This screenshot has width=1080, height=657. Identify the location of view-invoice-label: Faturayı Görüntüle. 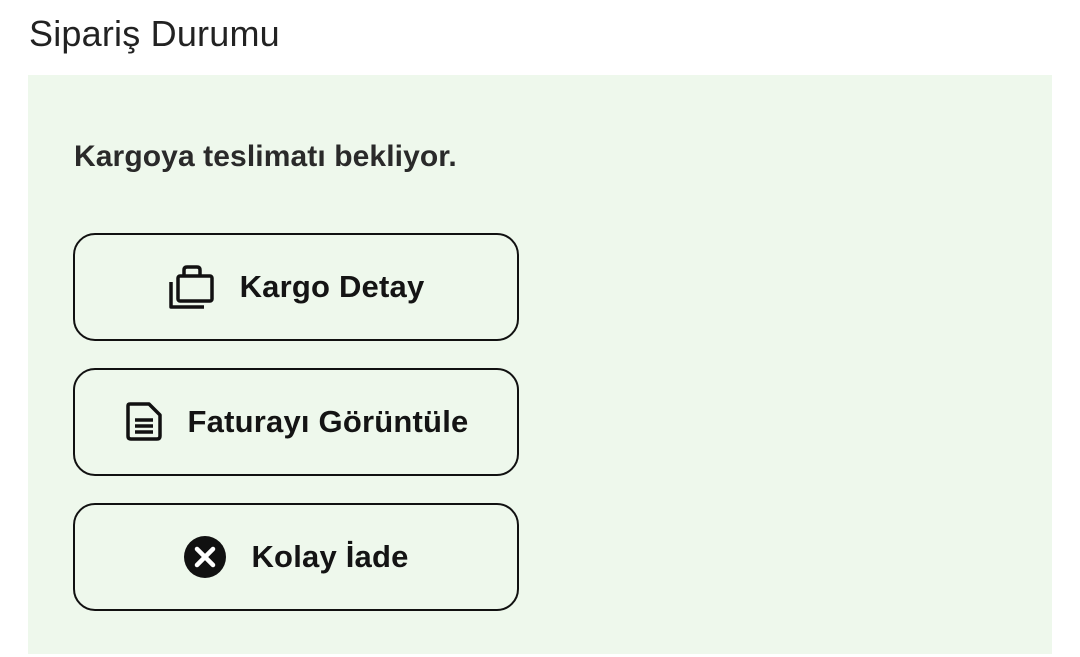
(328, 421).